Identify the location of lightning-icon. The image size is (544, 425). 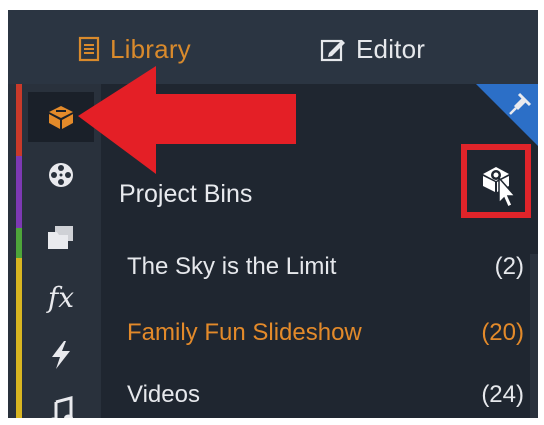
(61, 355).